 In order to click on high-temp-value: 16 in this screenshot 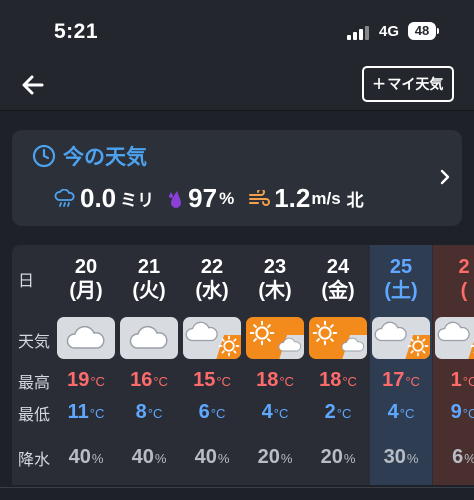, I will do `click(141, 380)`.